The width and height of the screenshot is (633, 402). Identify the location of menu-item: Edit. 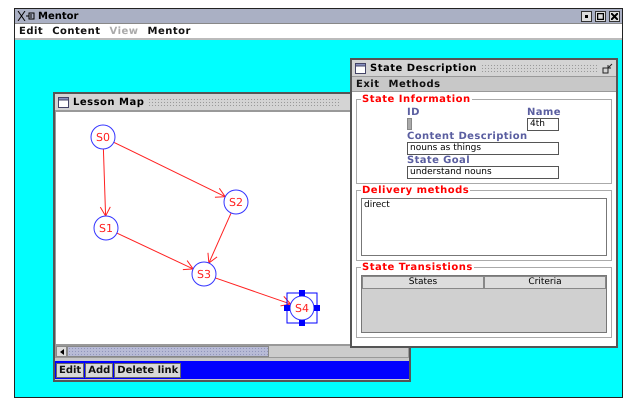
(31, 31).